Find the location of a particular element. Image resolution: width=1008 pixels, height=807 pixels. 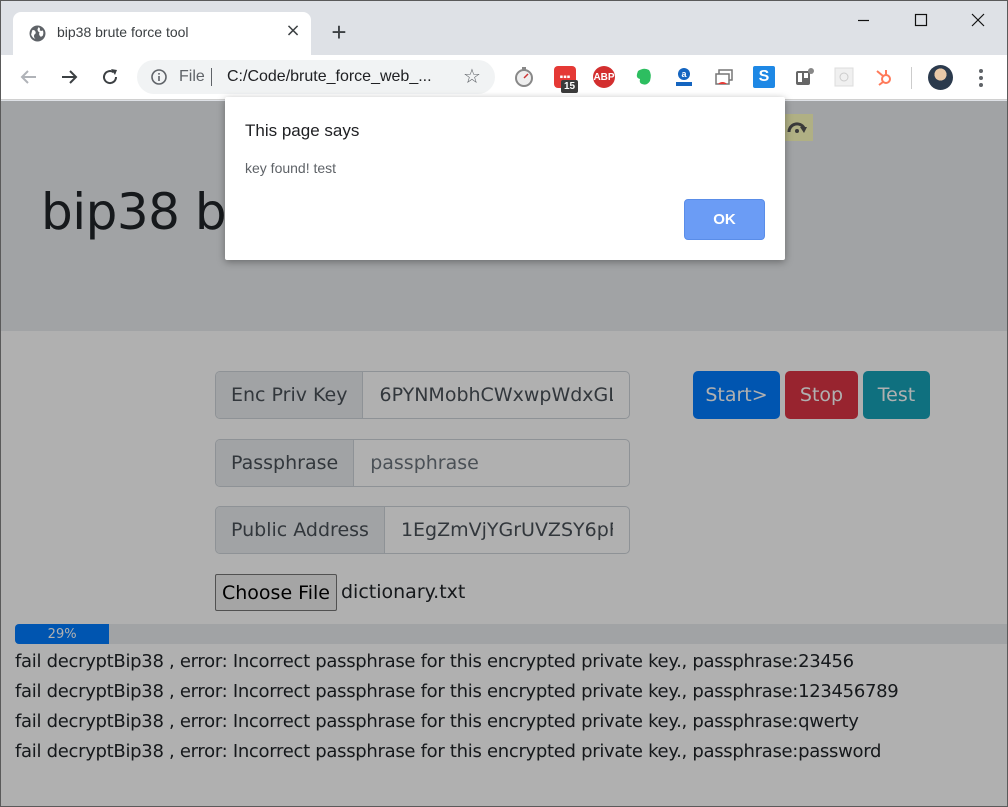

adblock-icon: ABP is located at coordinates (604, 77).